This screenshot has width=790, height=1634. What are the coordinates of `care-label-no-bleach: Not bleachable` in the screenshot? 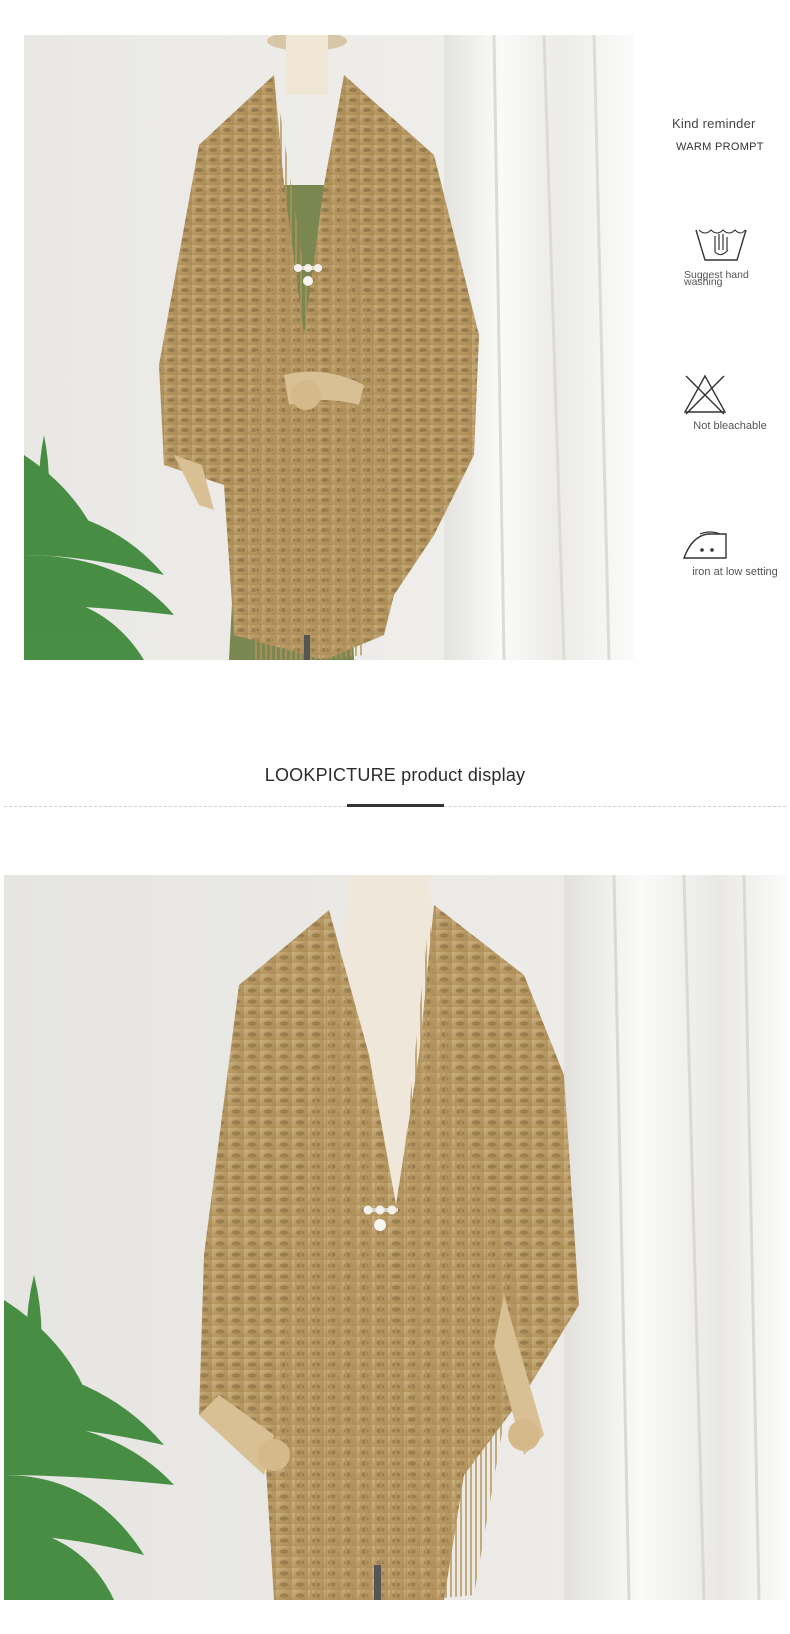 It's located at (730, 426).